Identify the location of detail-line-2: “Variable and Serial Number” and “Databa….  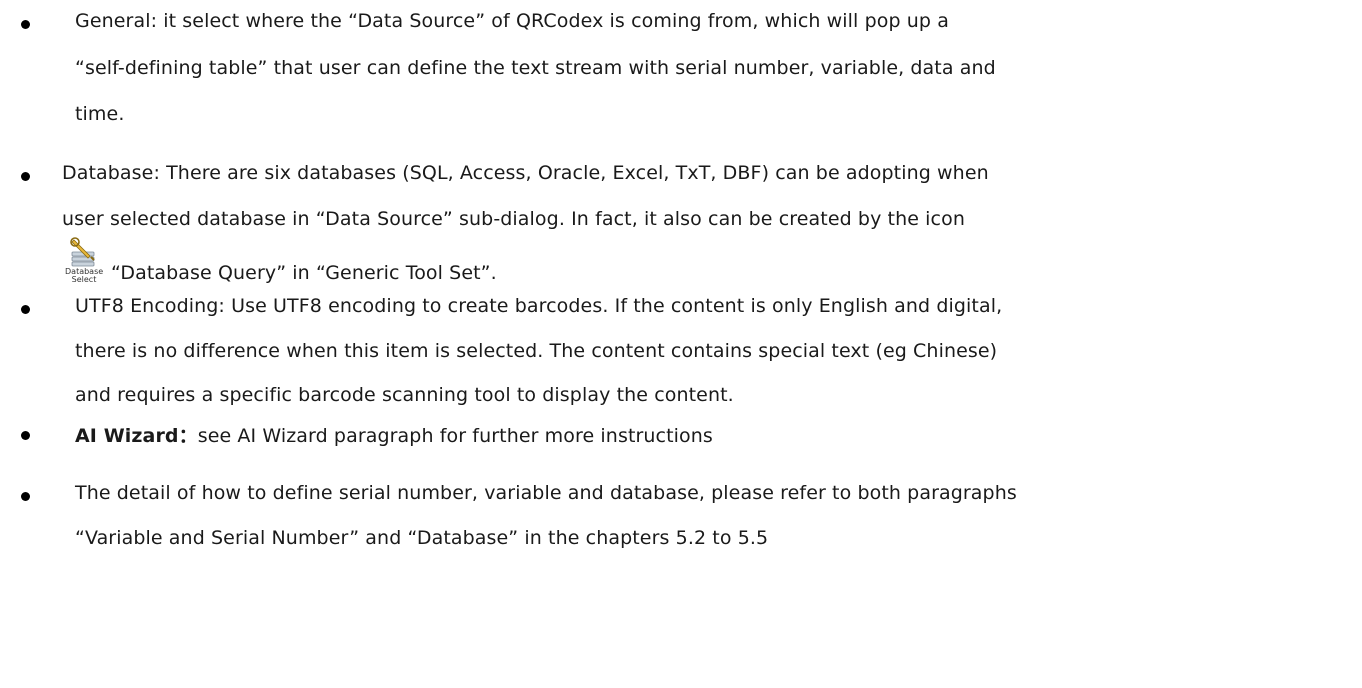
(422, 538).